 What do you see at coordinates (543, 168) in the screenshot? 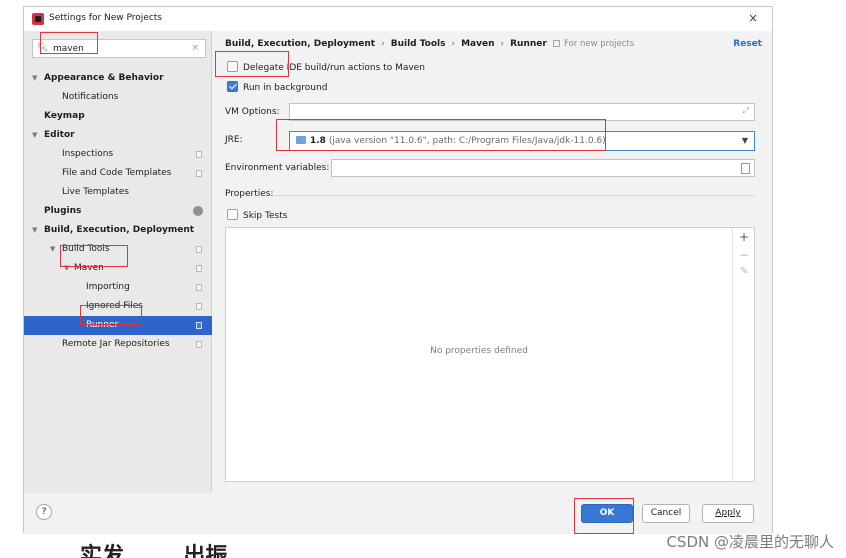
I see `environment-variables-field` at bounding box center [543, 168].